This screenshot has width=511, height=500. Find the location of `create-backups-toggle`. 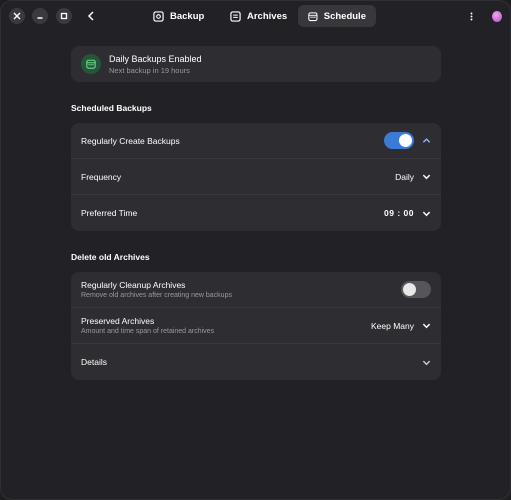

create-backups-toggle is located at coordinates (399, 140).